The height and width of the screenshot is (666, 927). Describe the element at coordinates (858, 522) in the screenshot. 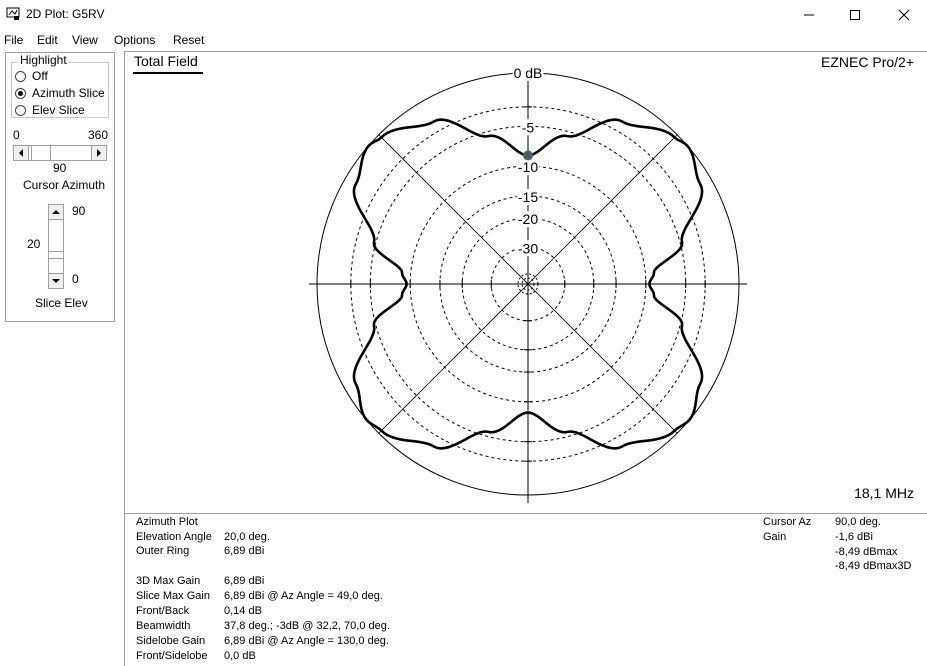

I see `cursor-az-value: 90,0 deg.` at that location.